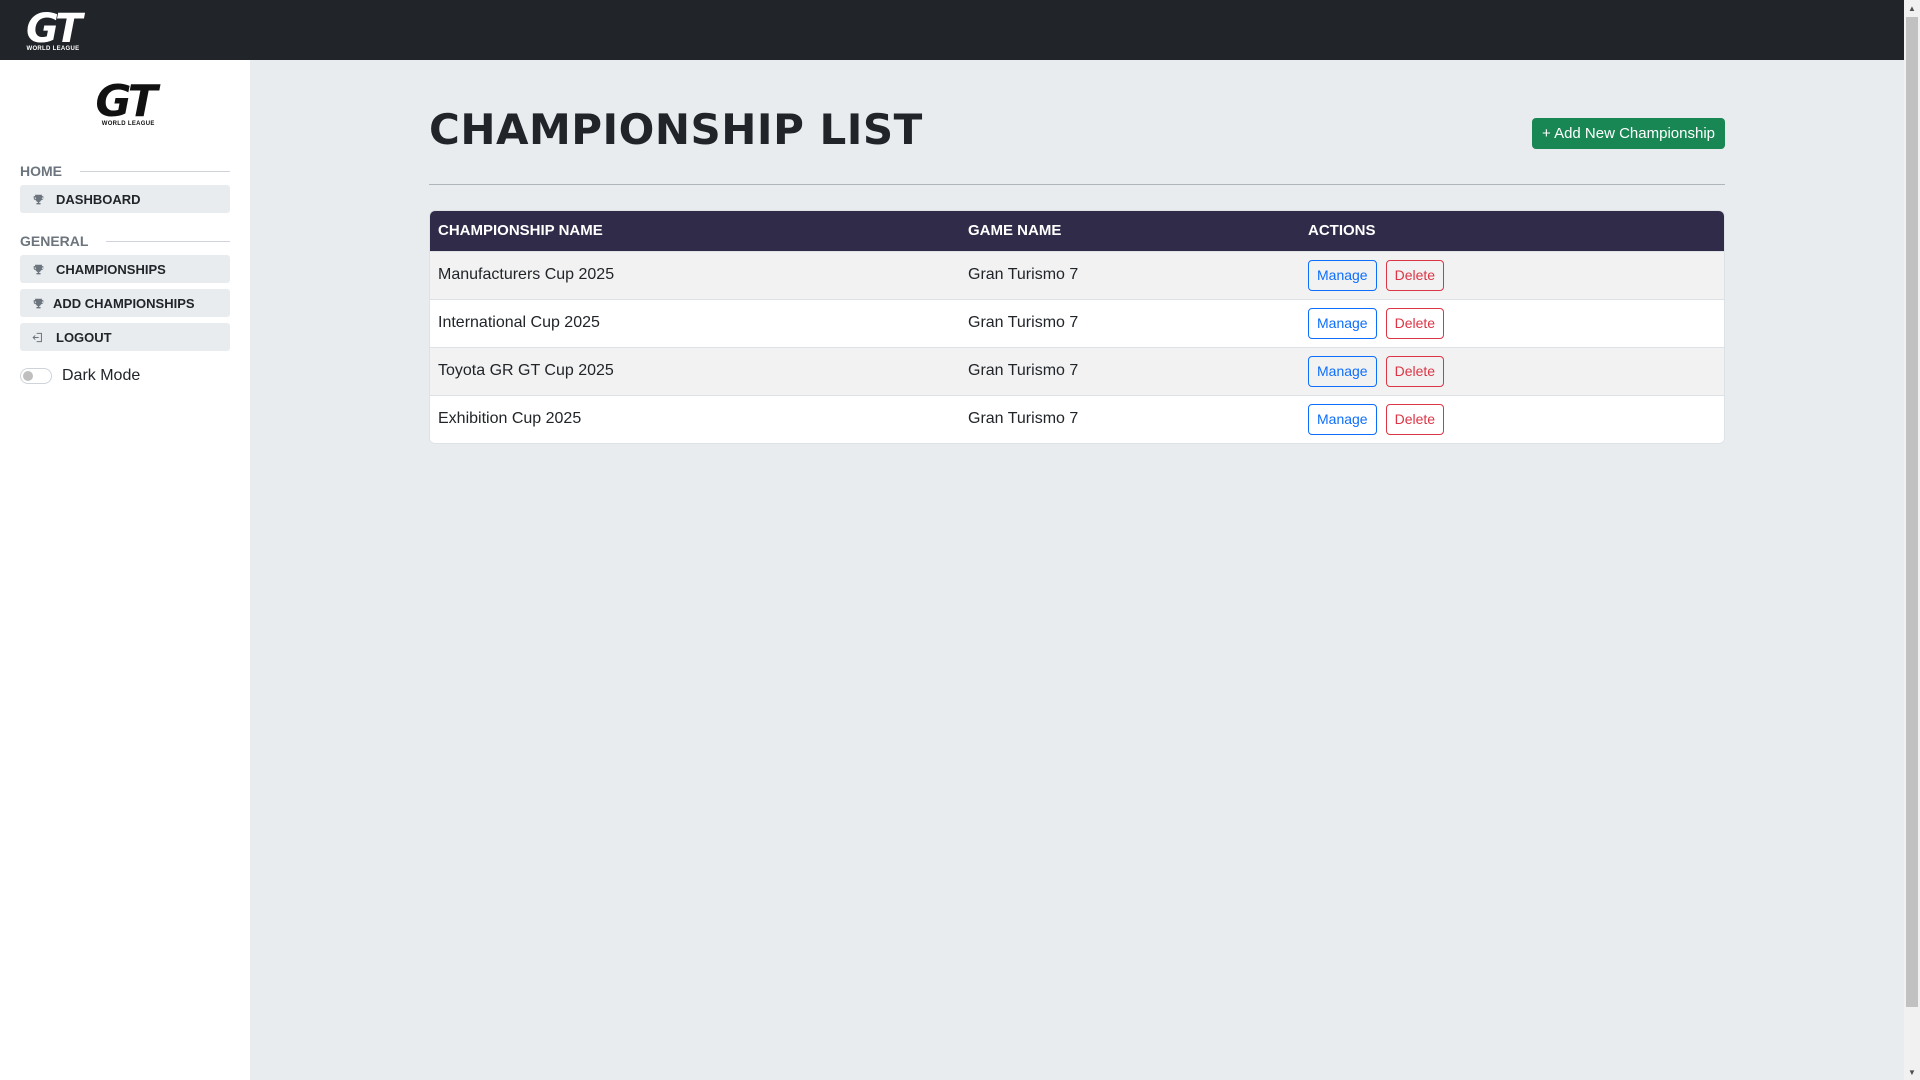 This screenshot has height=1080, width=1920. Describe the element at coordinates (53, 48) in the screenshot. I see `logo-subtext: WORLD LEAGUE` at that location.